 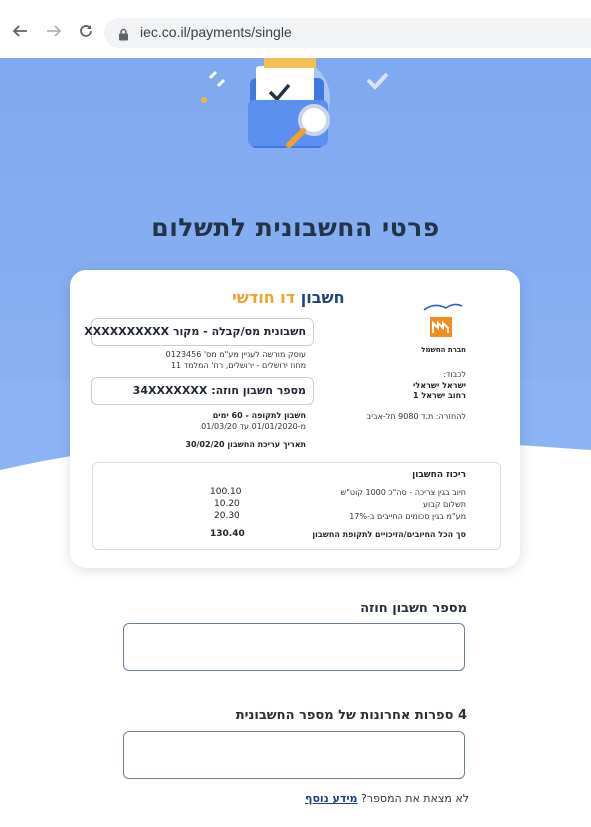 I want to click on summary-row-value: 100.10, so click(x=226, y=492).